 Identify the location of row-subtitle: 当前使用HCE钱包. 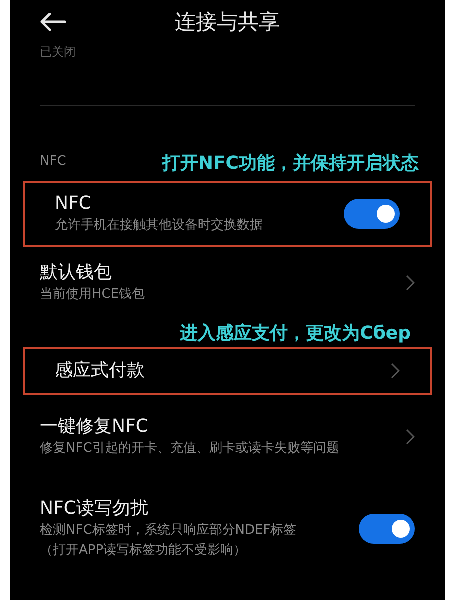
(93, 295).